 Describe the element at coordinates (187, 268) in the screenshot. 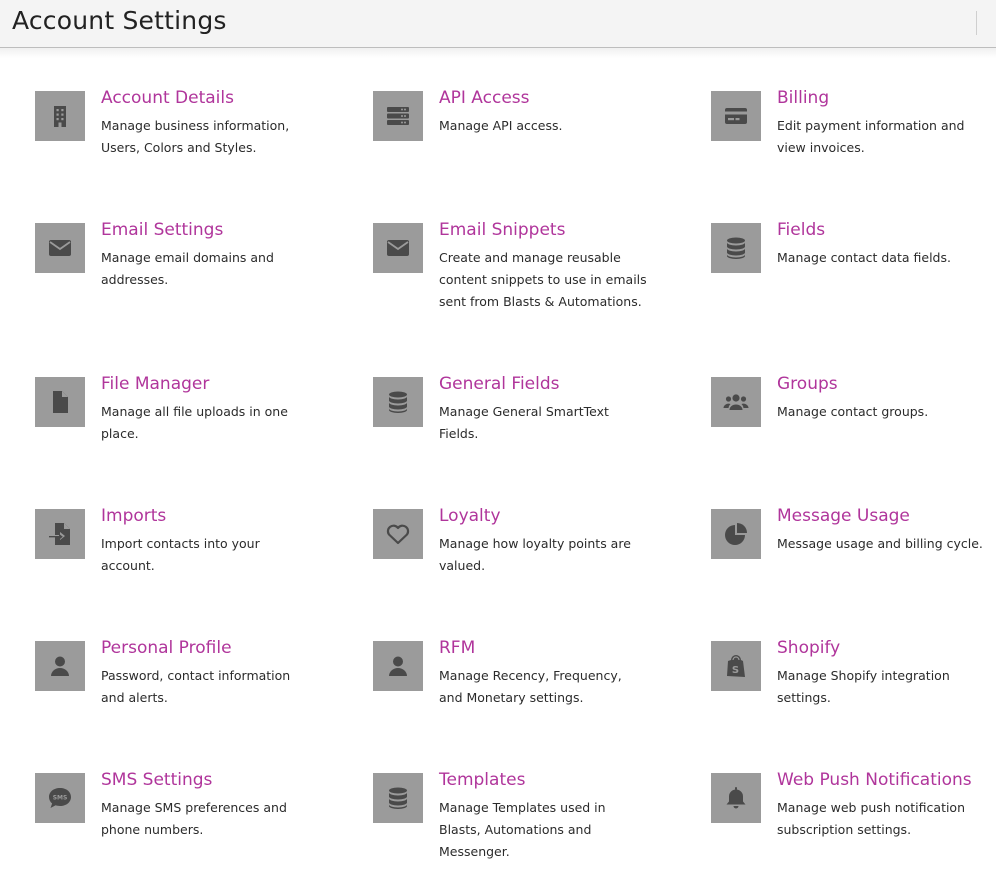

I see `card-description: Manage email domains and addresses.` at that location.